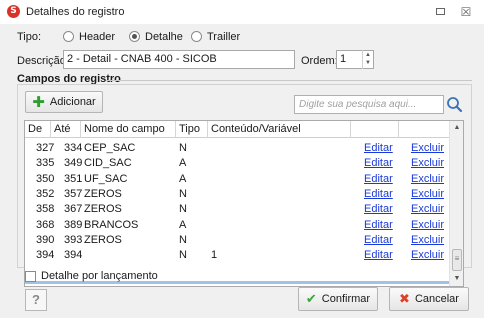 The height and width of the screenshot is (318, 484). What do you see at coordinates (45, 163) in the screenshot?
I see `cell-de: 335` at bounding box center [45, 163].